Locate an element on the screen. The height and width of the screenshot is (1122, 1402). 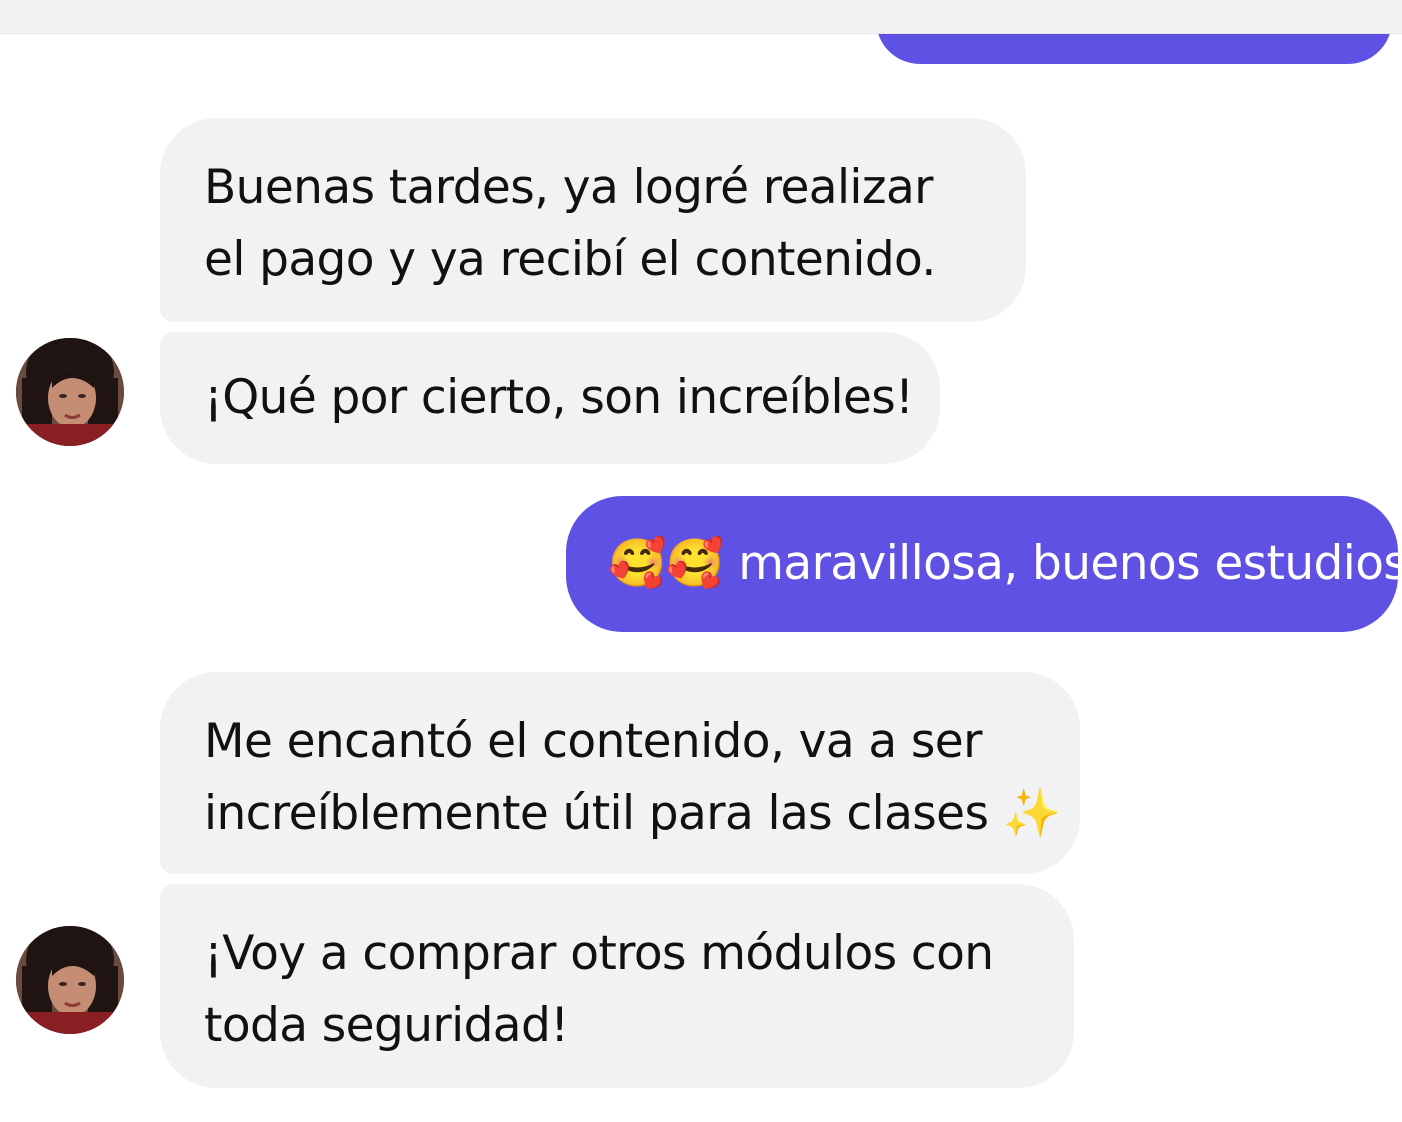
smiling-face-with-hearts-icon: 🥰🥰 is located at coordinates (666, 563).